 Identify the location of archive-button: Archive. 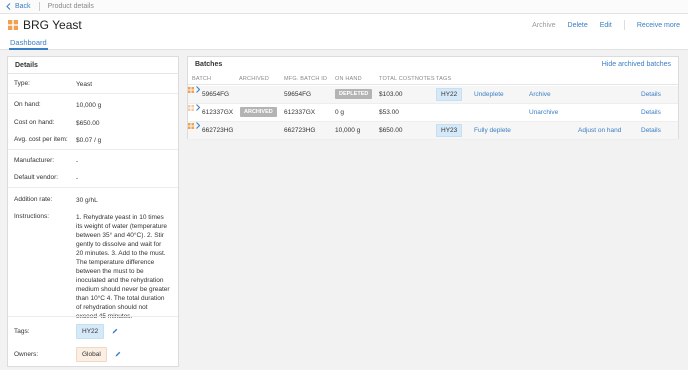
(543, 25).